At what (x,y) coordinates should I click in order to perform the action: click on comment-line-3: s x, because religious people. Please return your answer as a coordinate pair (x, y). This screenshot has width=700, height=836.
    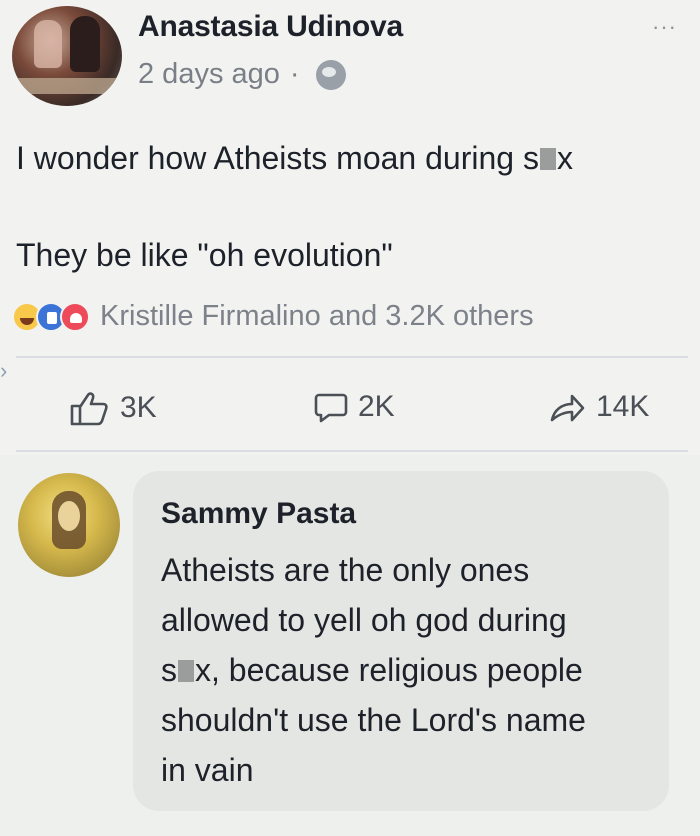
    Looking at the image, I should click on (411, 670).